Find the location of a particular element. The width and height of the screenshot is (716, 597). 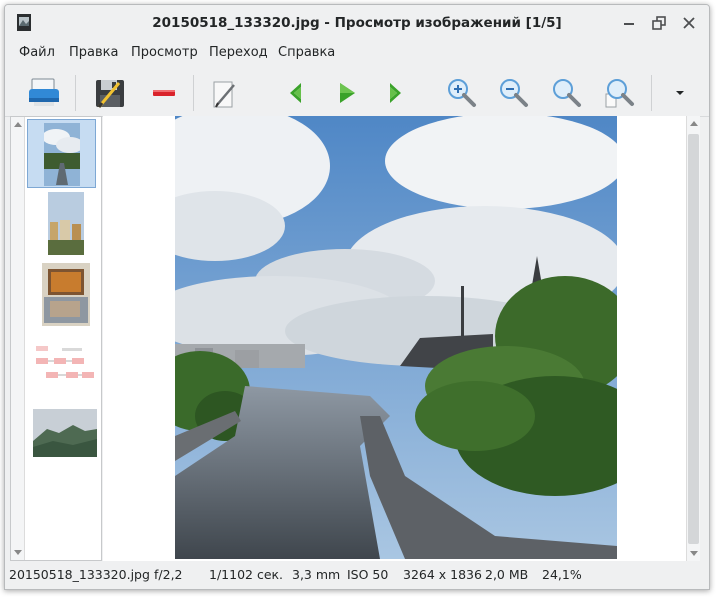

slideshow-play-icon is located at coordinates (347, 93).